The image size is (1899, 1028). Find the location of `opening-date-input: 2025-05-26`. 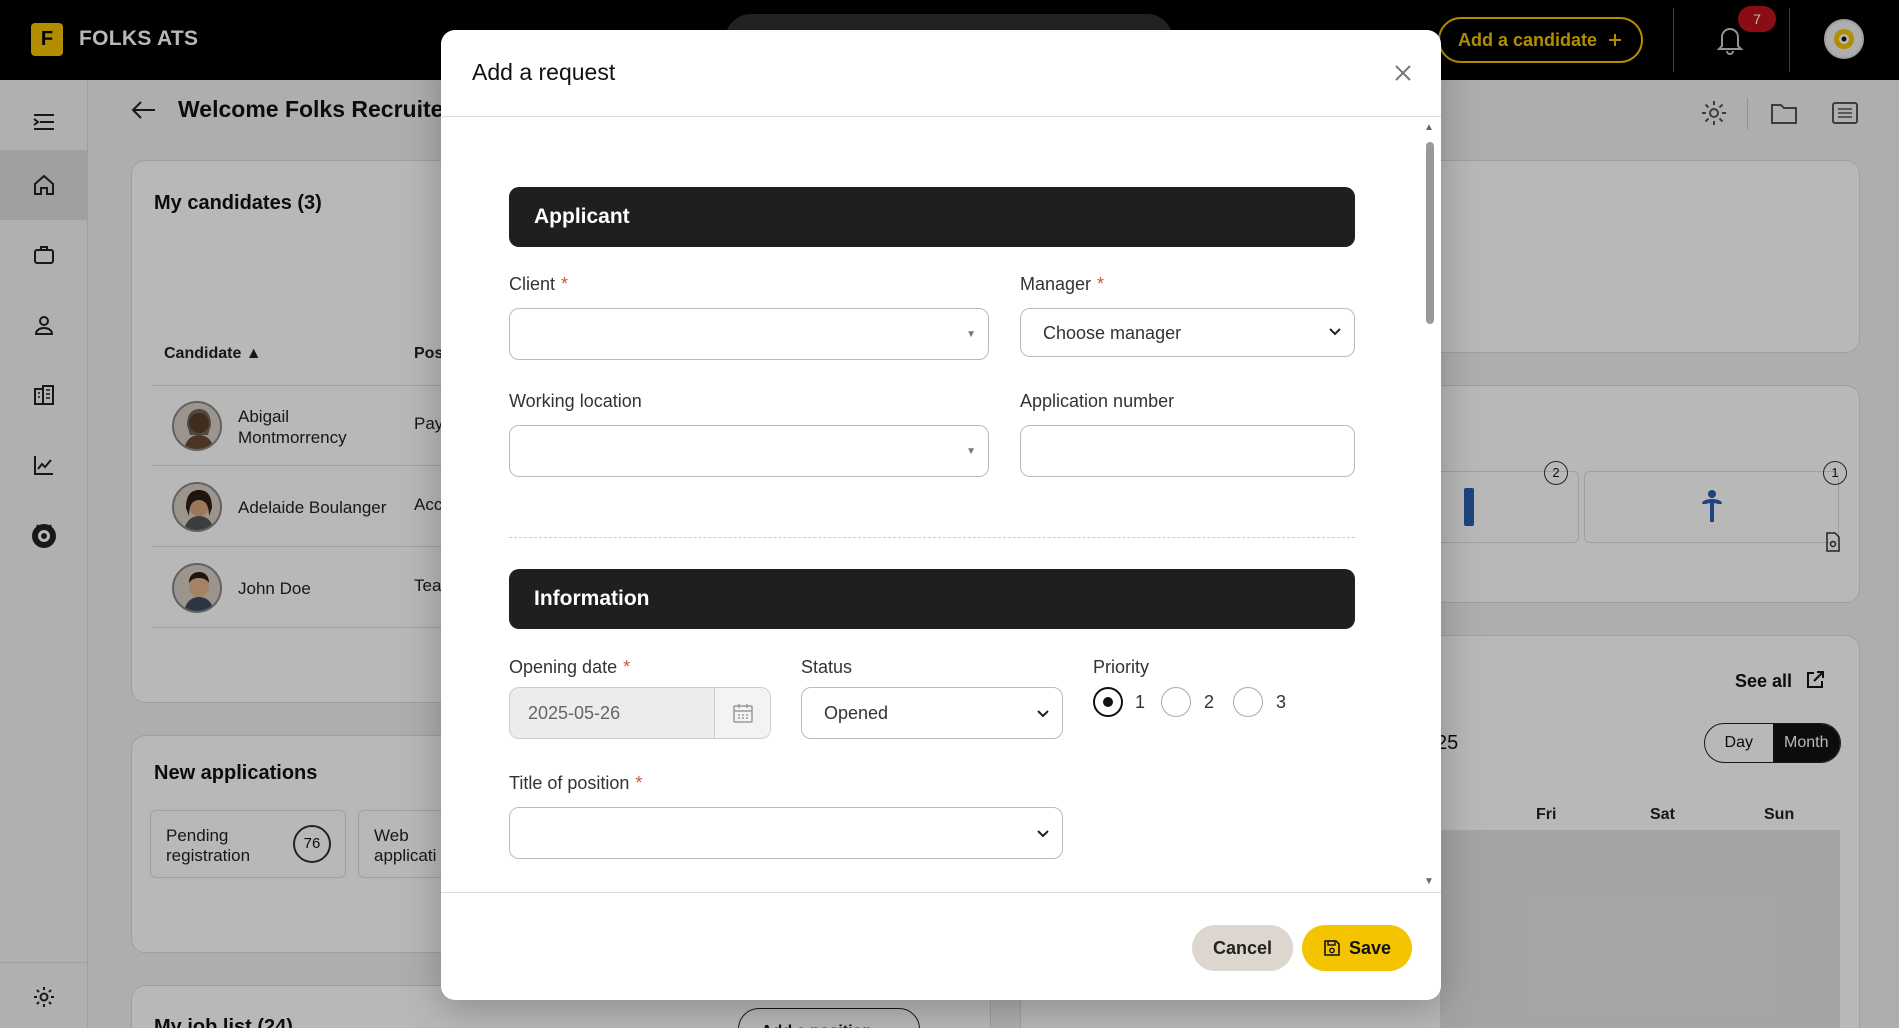

opening-date-input: 2025-05-26 is located at coordinates (640, 713).